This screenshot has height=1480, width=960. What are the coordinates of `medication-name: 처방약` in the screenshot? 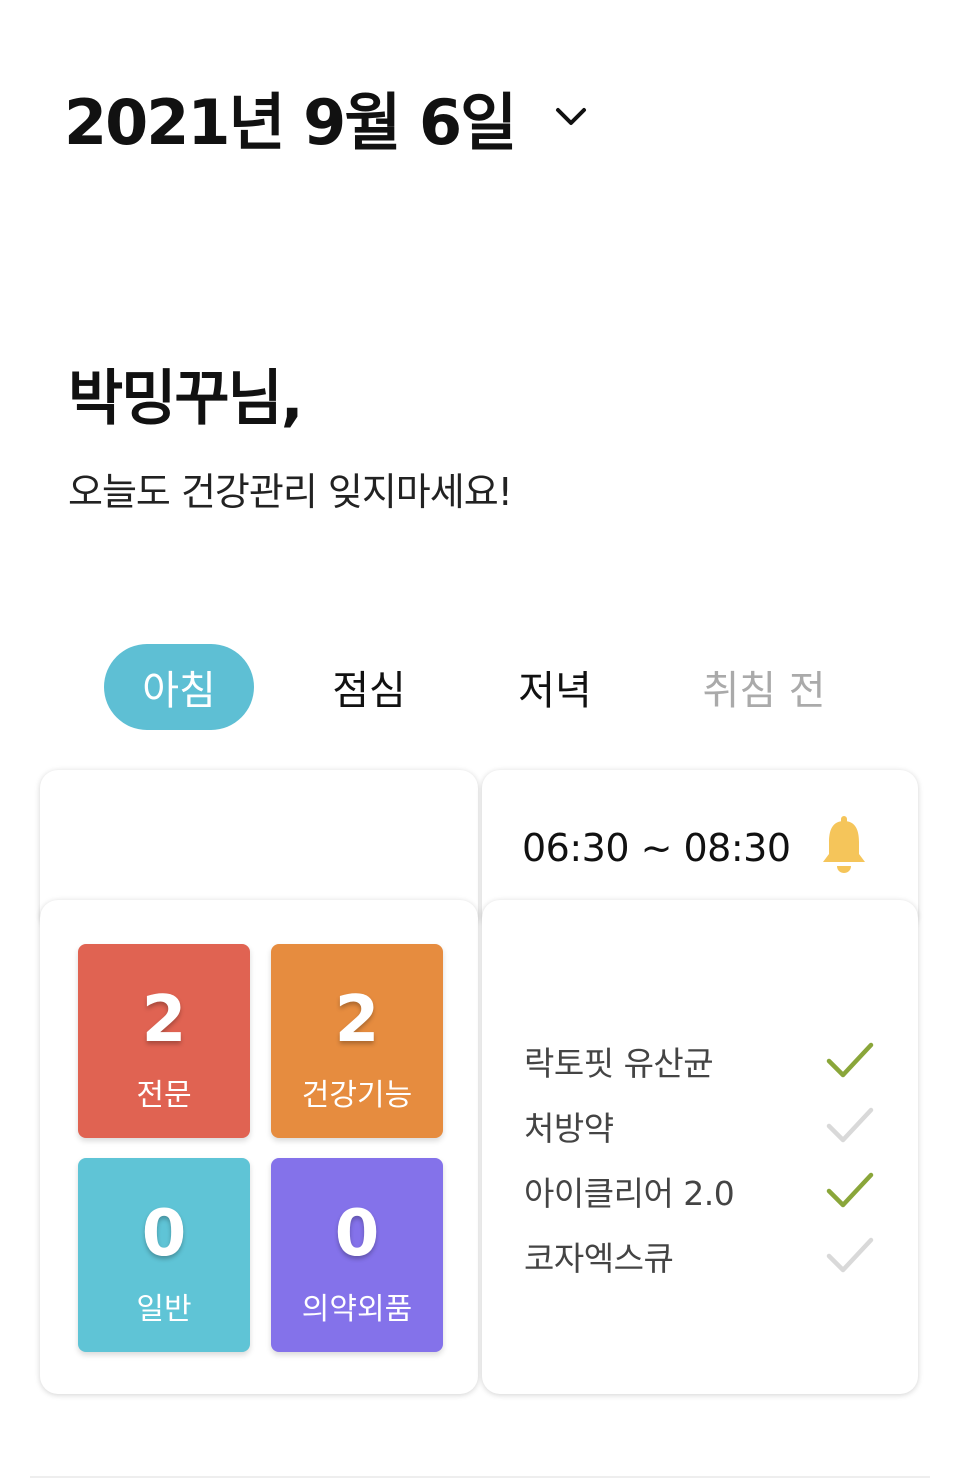 It's located at (569, 1128).